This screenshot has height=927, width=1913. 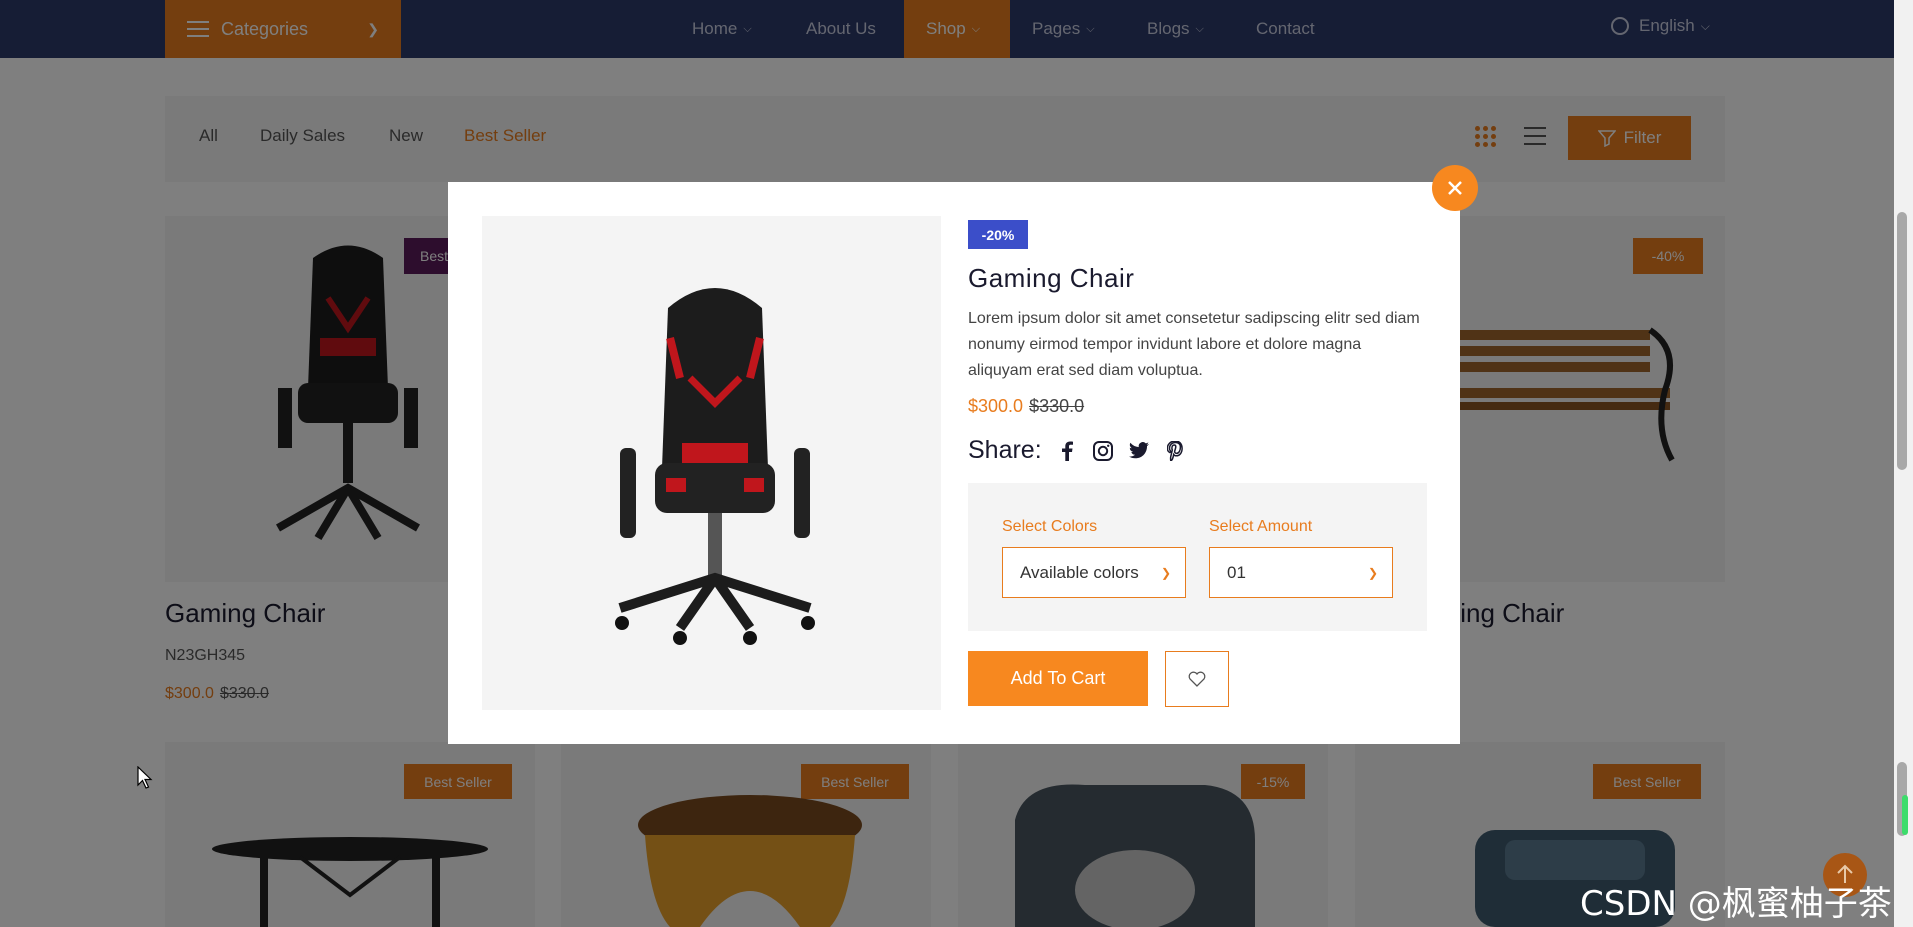 What do you see at coordinates (1050, 526) in the screenshot?
I see `select-colors-label: Select Colors` at bounding box center [1050, 526].